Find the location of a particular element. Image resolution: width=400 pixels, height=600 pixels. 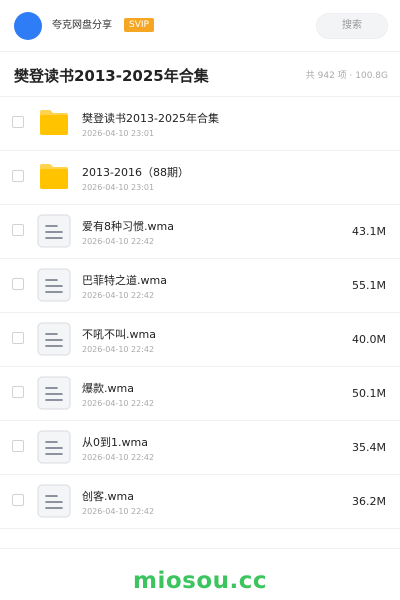

footer: miosou.cc is located at coordinates (200, 574).